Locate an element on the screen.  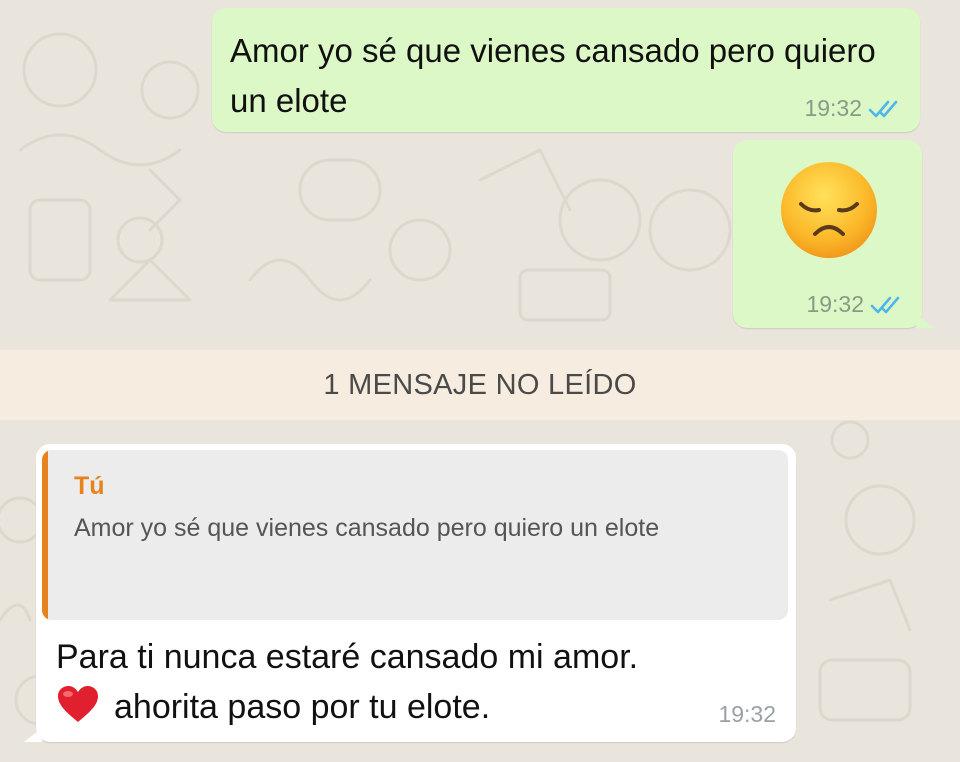
quote-accent-bar is located at coordinates (45, 535).